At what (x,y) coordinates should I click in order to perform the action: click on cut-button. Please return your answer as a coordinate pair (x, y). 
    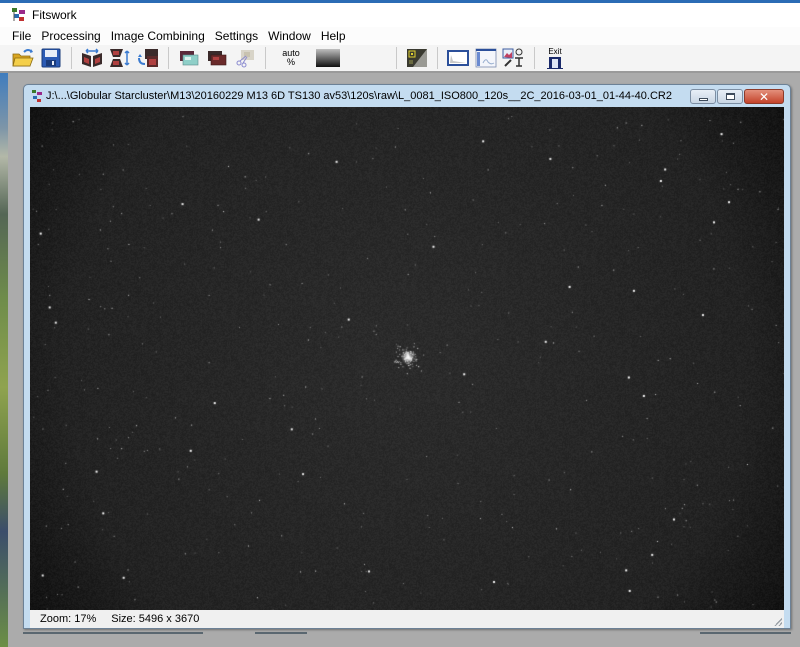
    Looking at the image, I should click on (245, 58).